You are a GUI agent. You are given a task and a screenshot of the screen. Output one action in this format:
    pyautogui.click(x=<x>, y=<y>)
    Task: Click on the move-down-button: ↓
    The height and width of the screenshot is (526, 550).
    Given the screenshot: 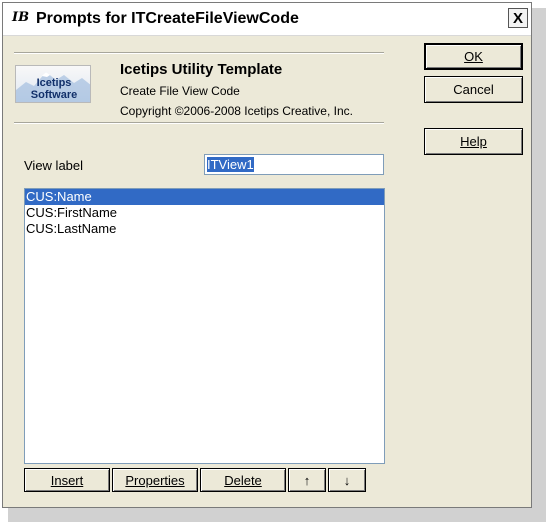 What is the action you would take?
    pyautogui.click(x=347, y=480)
    